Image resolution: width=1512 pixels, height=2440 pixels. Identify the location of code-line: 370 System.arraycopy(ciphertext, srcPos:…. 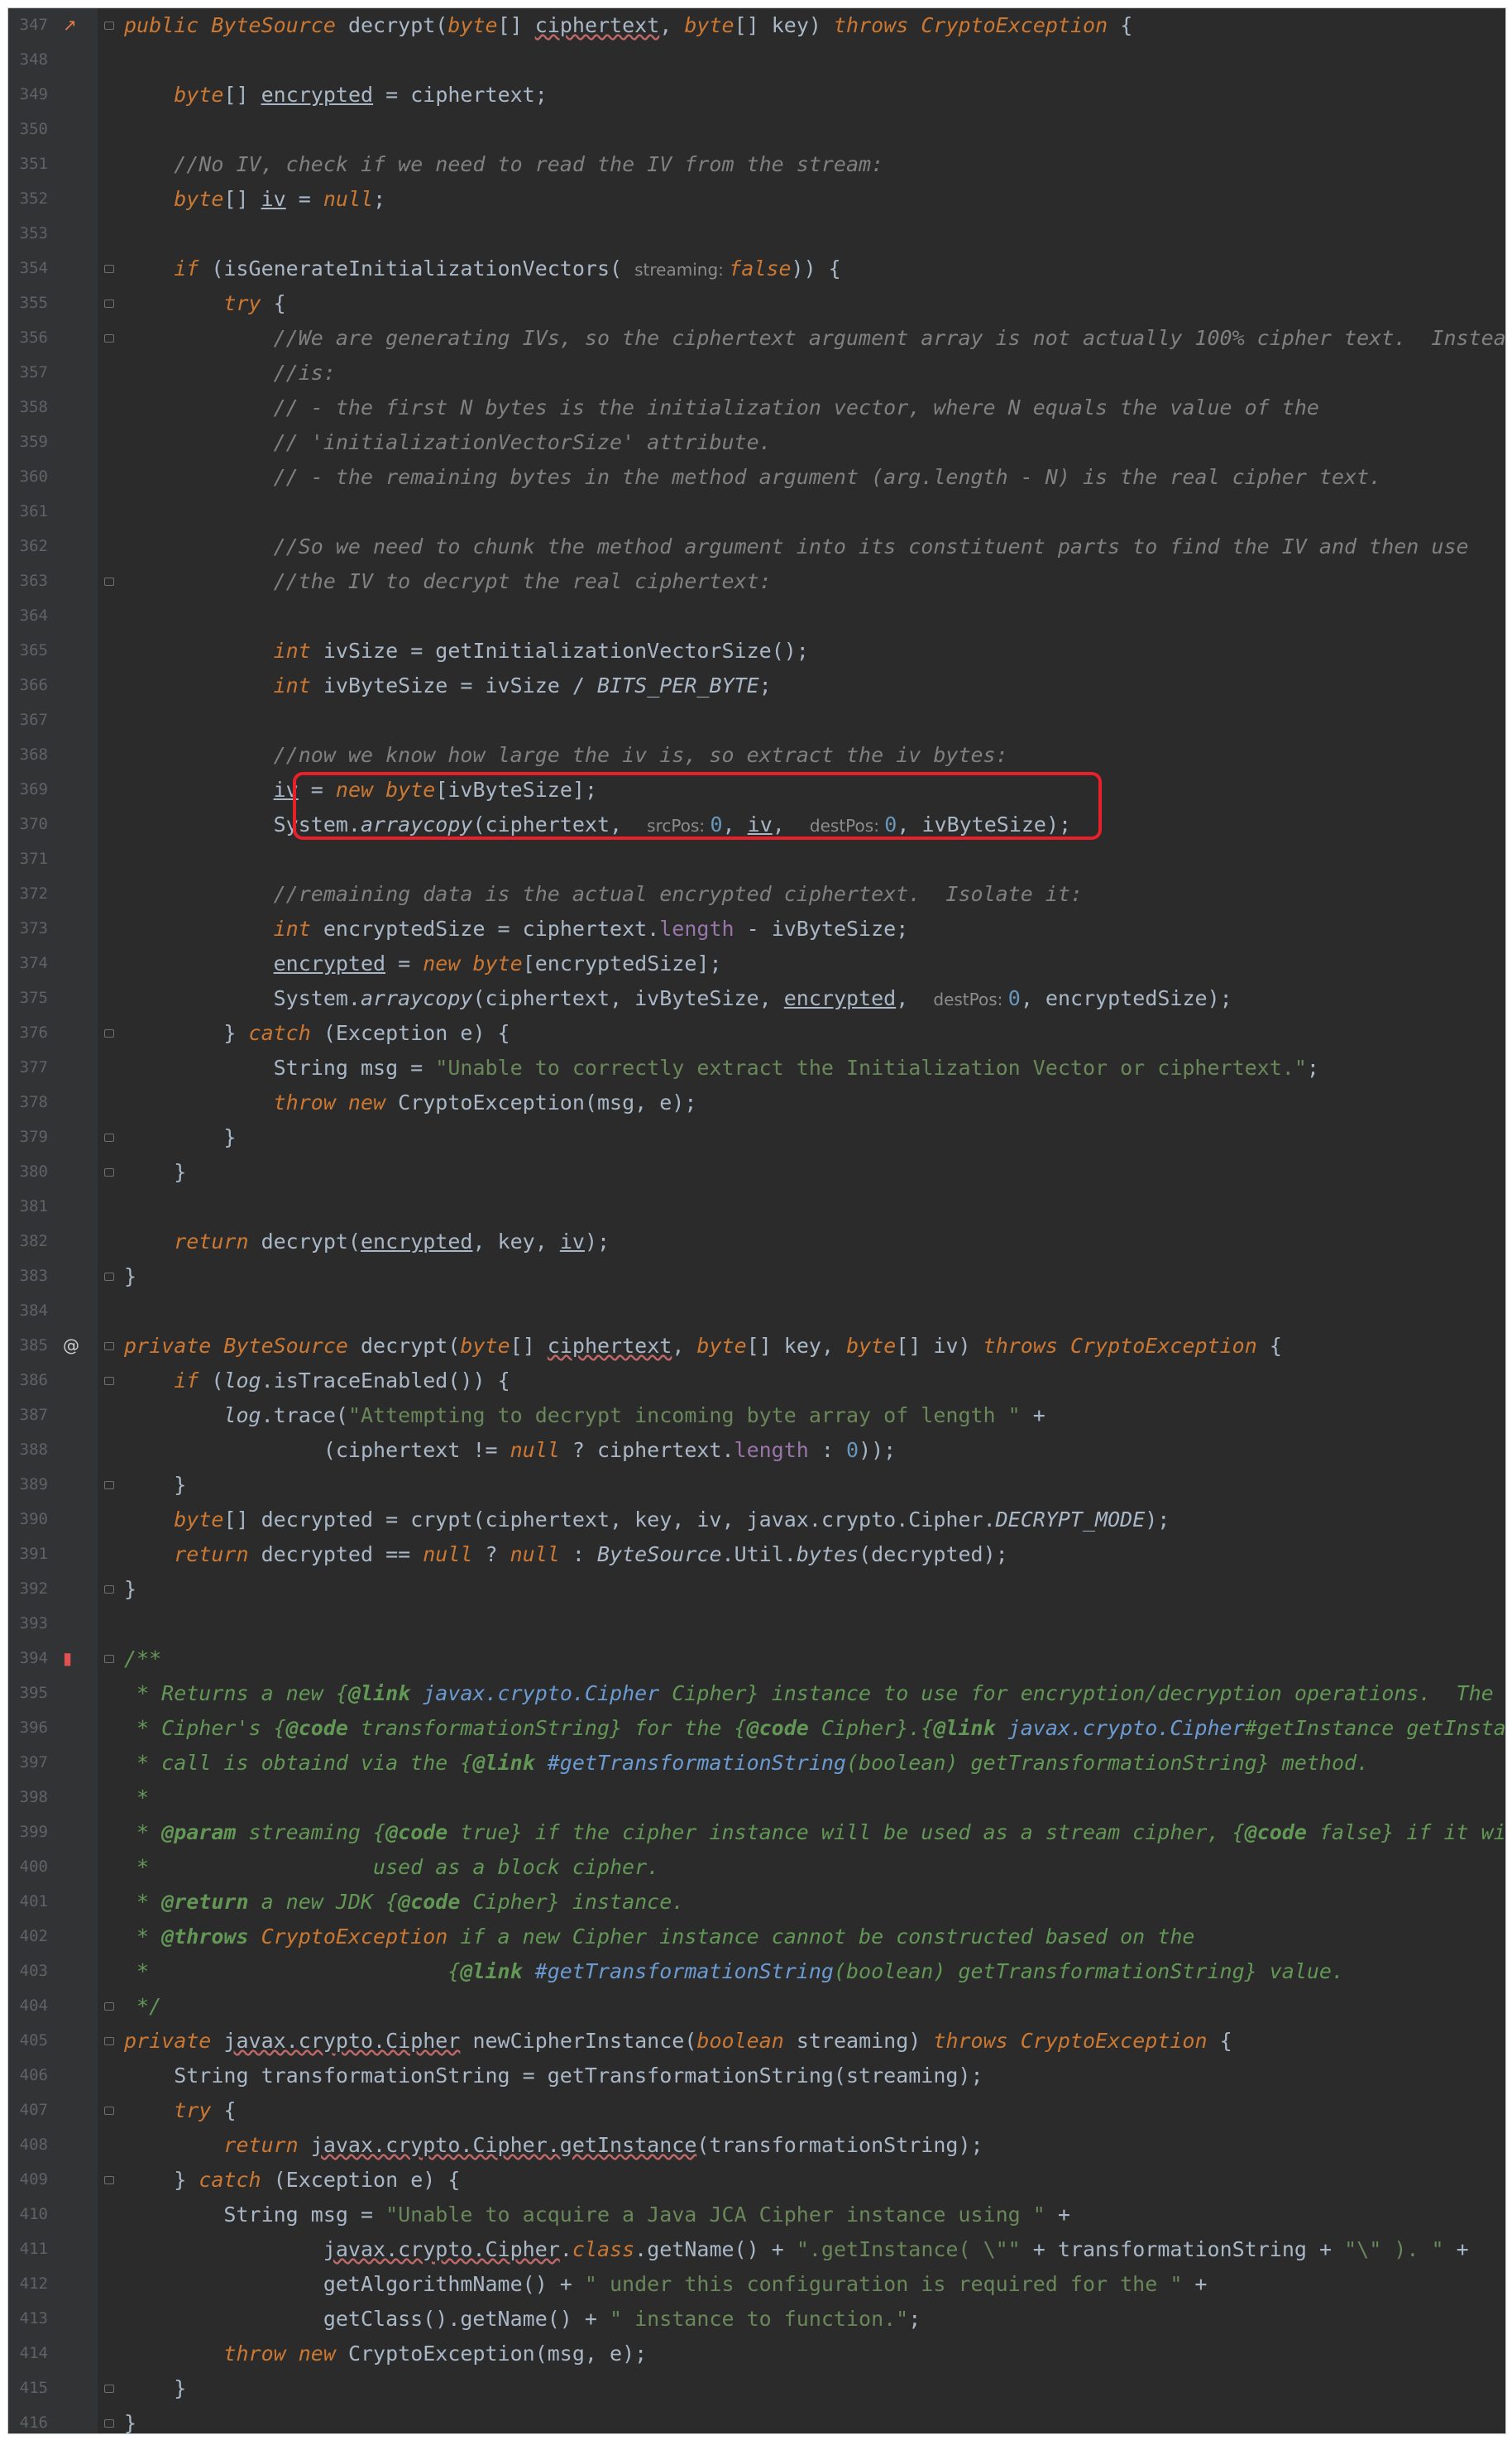
(756, 825).